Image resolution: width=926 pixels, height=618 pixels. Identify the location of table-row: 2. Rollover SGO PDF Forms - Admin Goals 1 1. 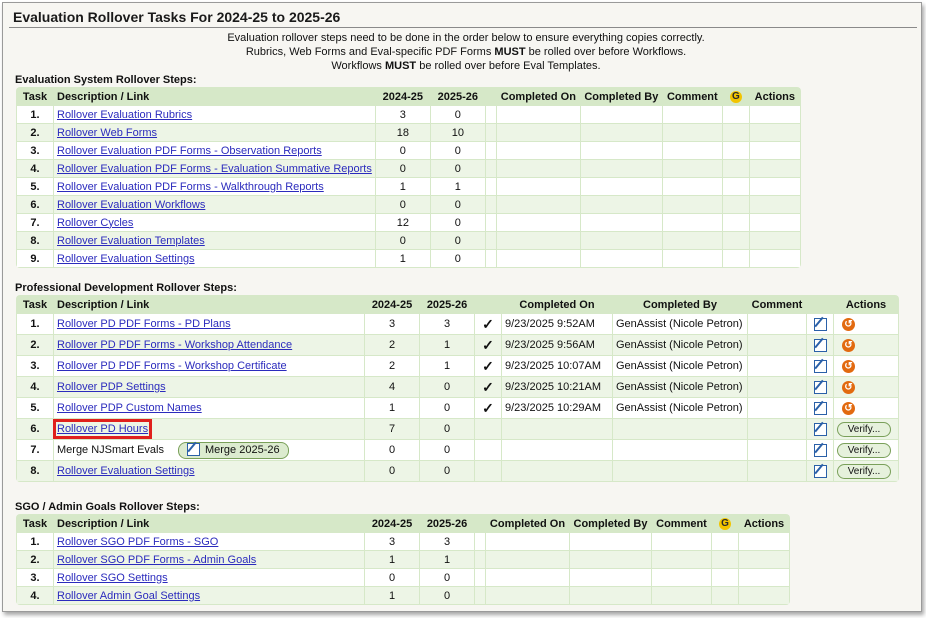
(403, 559).